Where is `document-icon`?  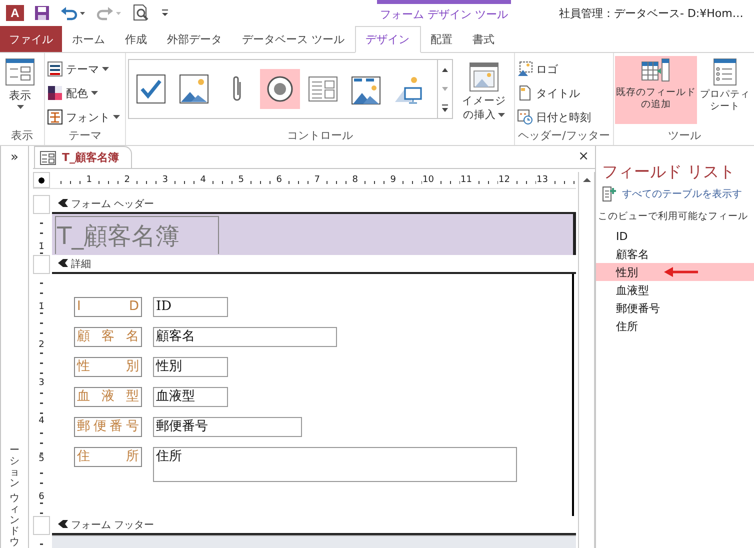
document-icon is located at coordinates (525, 93).